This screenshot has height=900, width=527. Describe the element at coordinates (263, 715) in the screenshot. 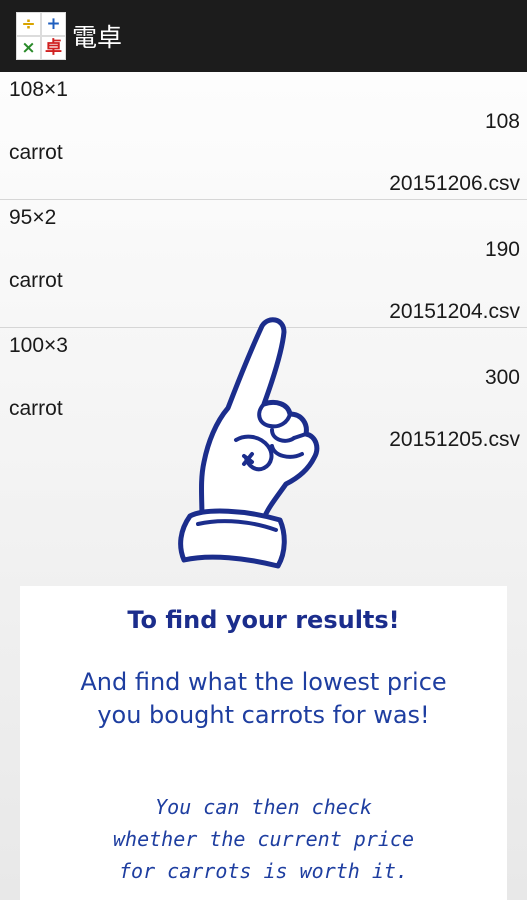

I see `tutorial-body-line: you bought carrots for was!` at that location.